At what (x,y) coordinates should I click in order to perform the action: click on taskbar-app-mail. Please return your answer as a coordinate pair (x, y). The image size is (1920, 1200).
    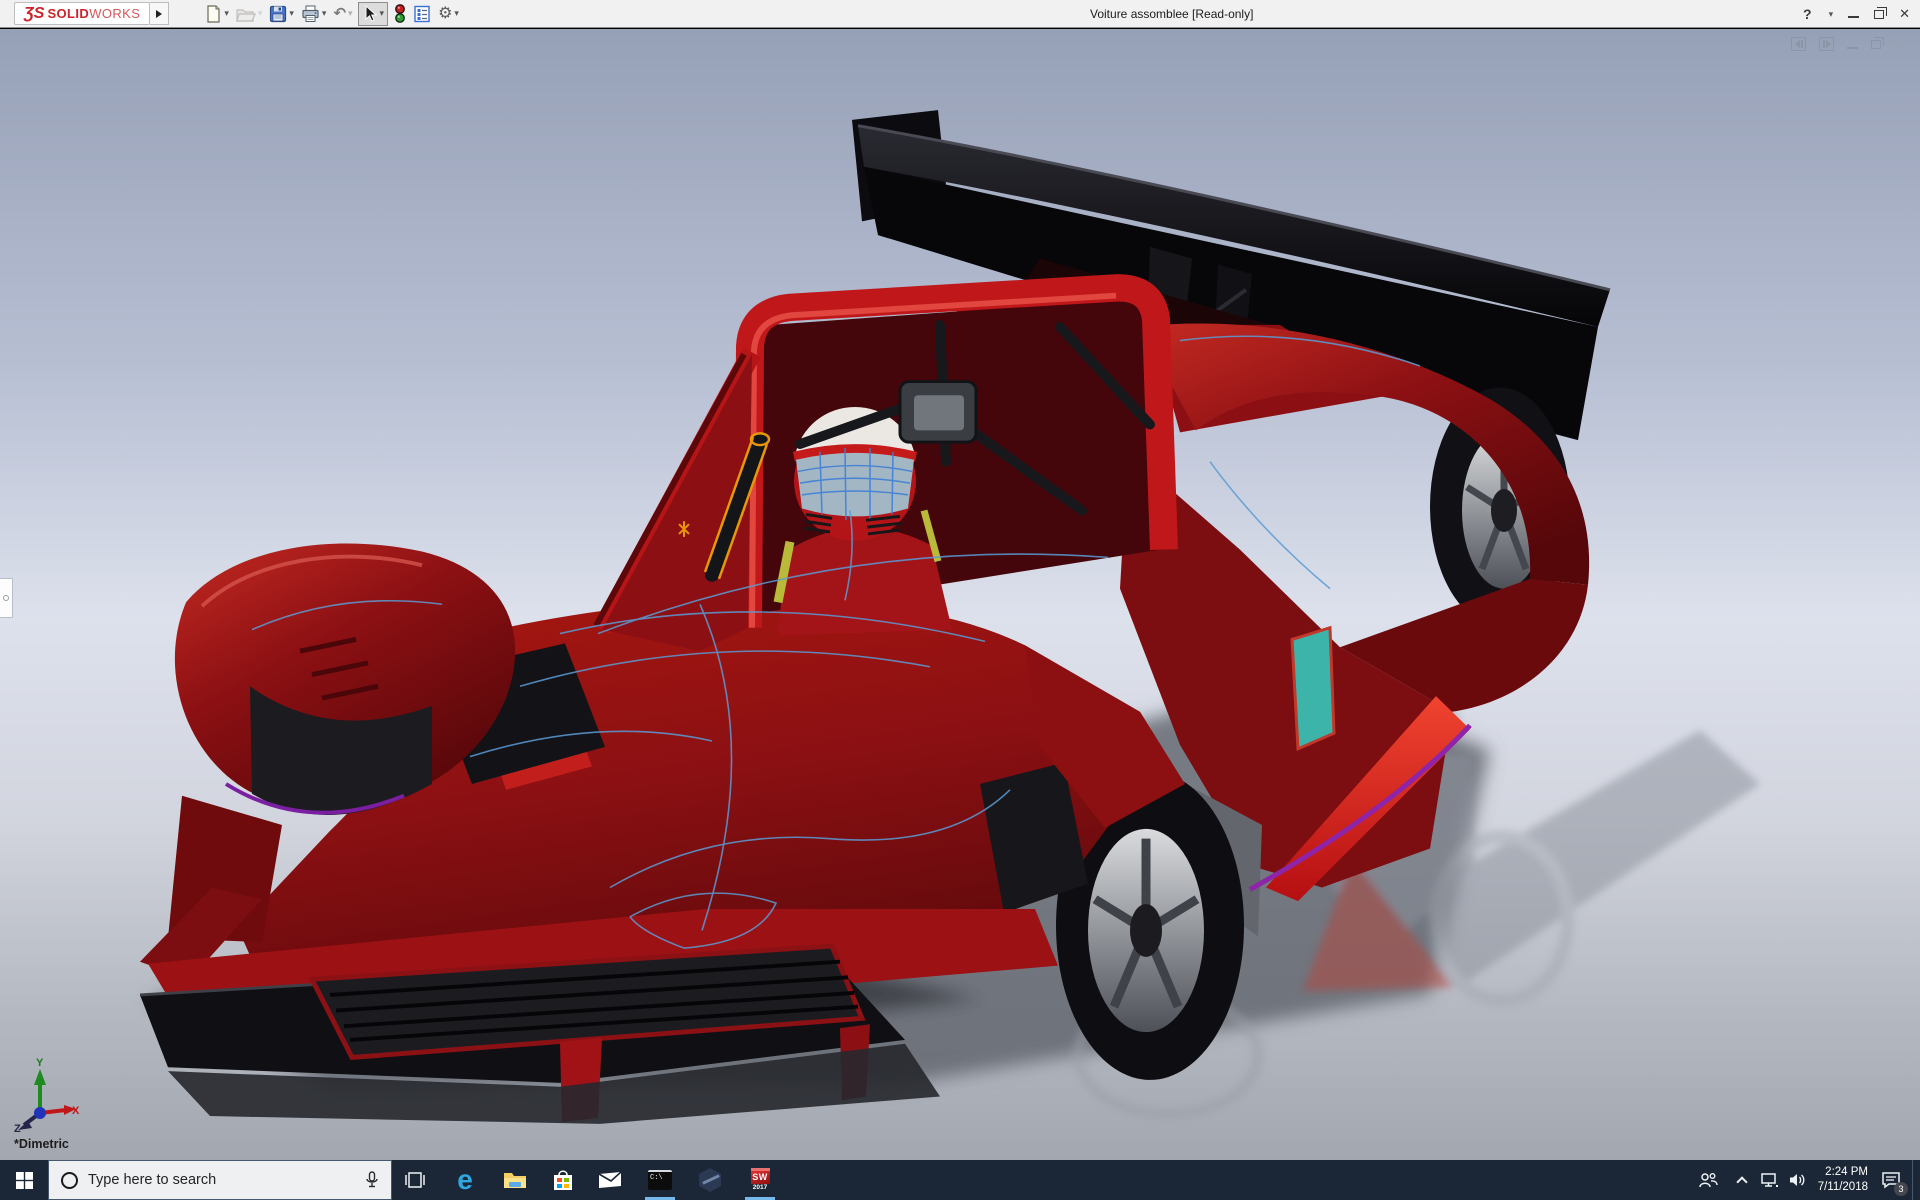
    Looking at the image, I should click on (610, 1180).